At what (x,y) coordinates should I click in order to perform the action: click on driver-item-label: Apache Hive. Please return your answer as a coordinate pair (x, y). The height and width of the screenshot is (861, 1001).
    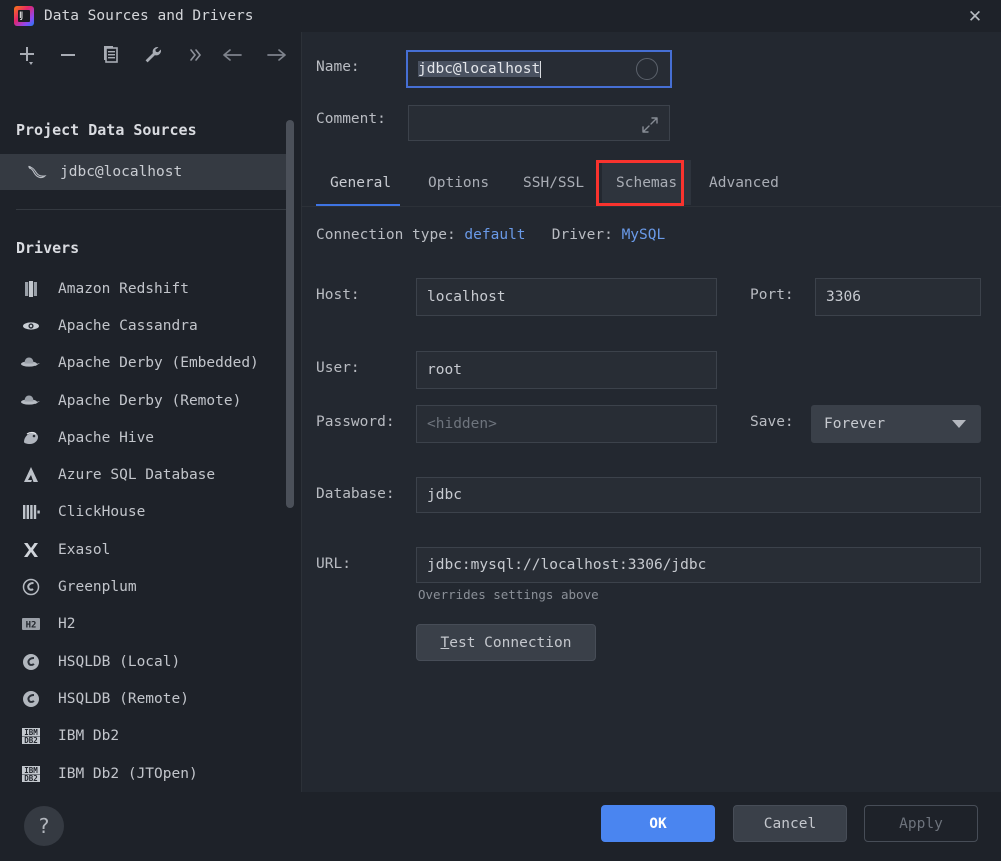
    Looking at the image, I should click on (106, 437).